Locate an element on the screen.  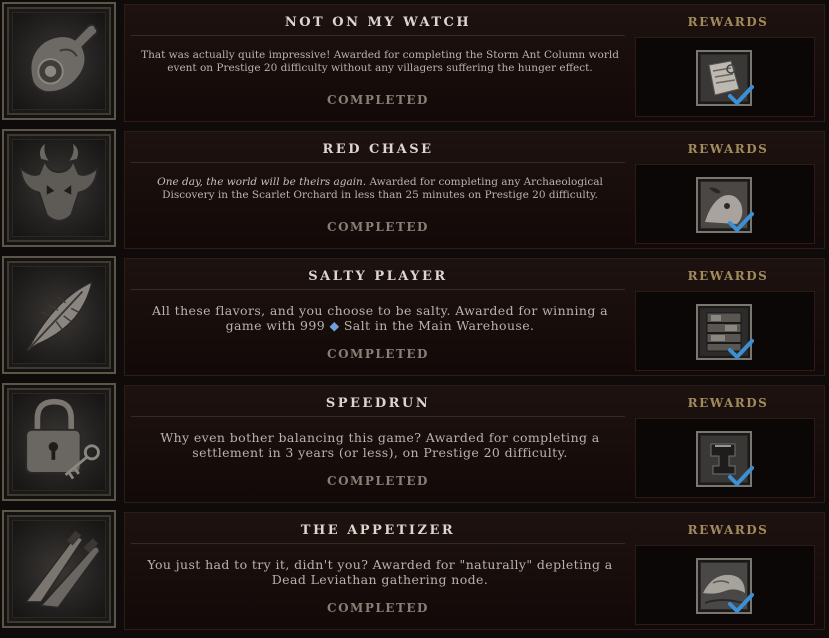
flavor-text: One day, the world will be theirs again. is located at coordinates (262, 182).